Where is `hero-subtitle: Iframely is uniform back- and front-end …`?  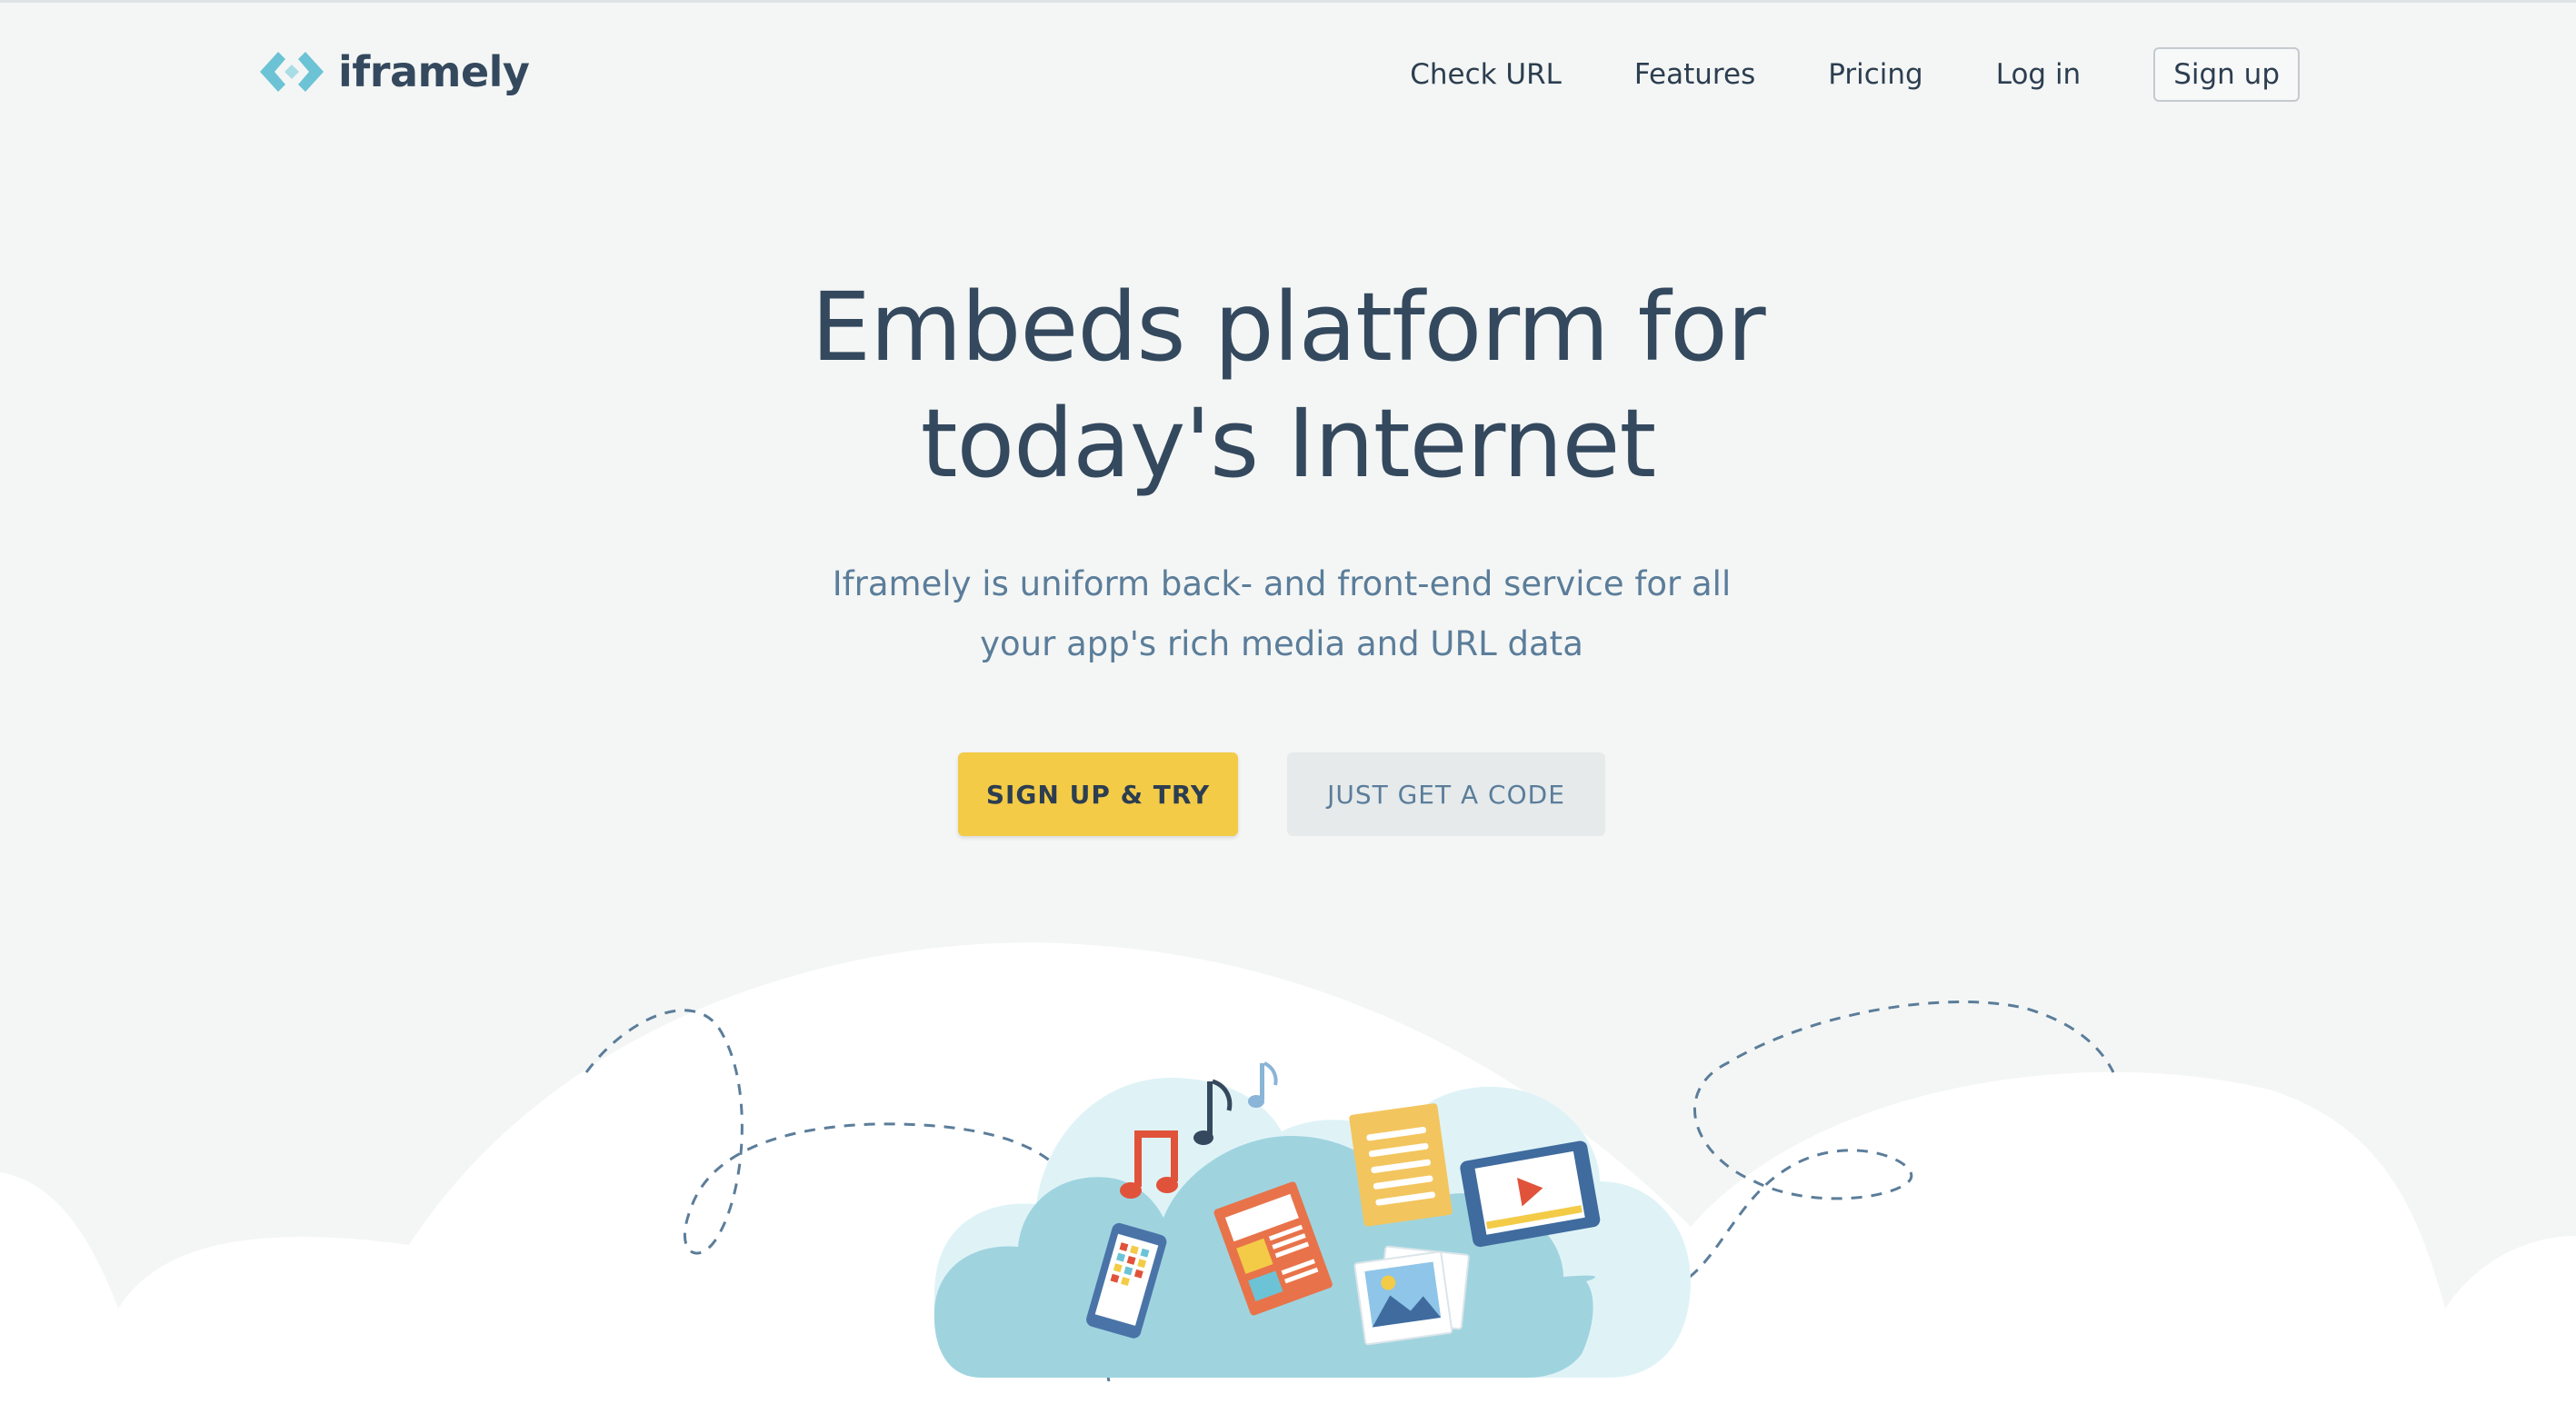 hero-subtitle: Iframely is uniform back- and front-end … is located at coordinates (1282, 614).